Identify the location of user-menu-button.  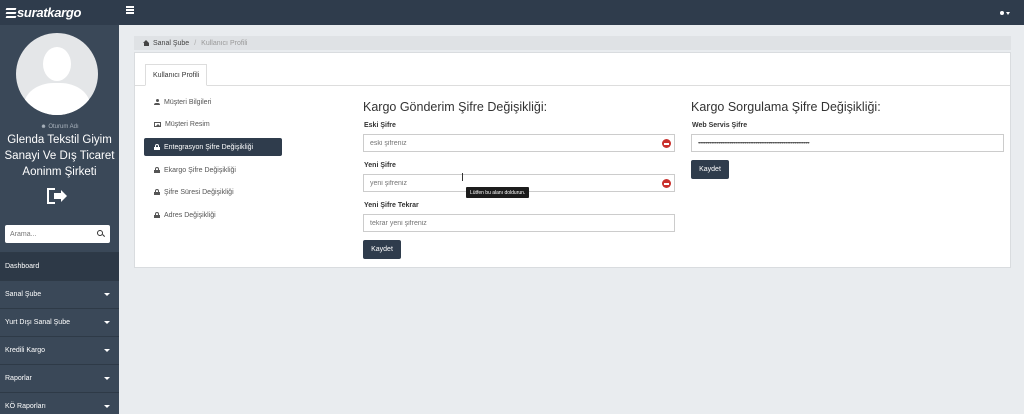
(1007, 13).